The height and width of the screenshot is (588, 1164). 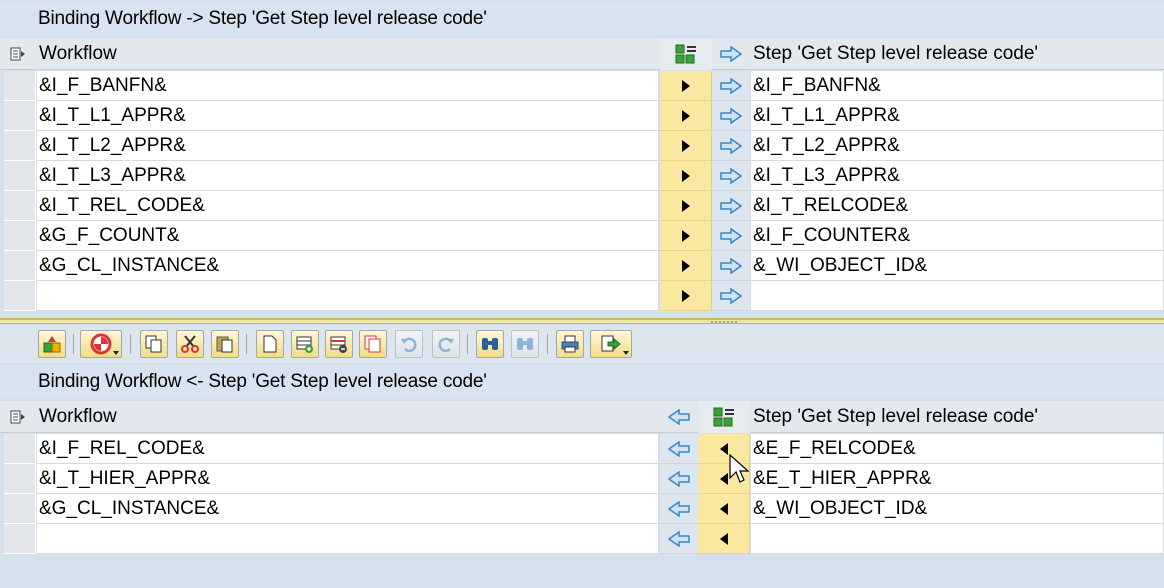 I want to click on mouse-cursor-icon, so click(x=739, y=468).